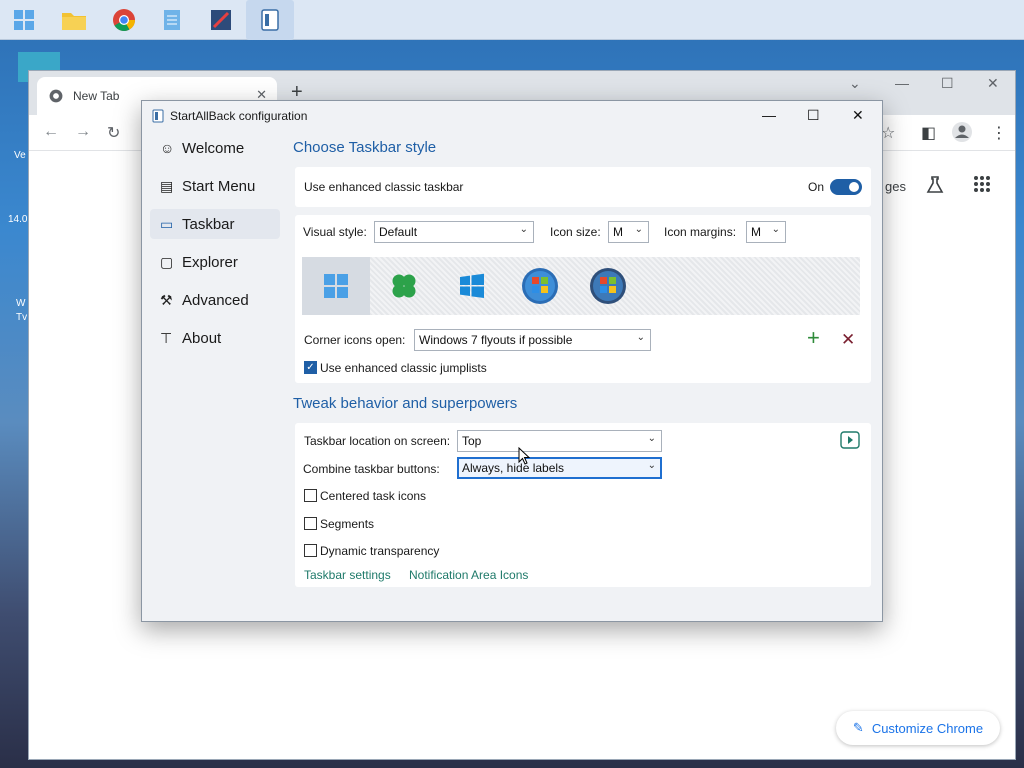  Describe the element at coordinates (335, 232) in the screenshot. I see `visual-style-label: Visual style:` at that location.